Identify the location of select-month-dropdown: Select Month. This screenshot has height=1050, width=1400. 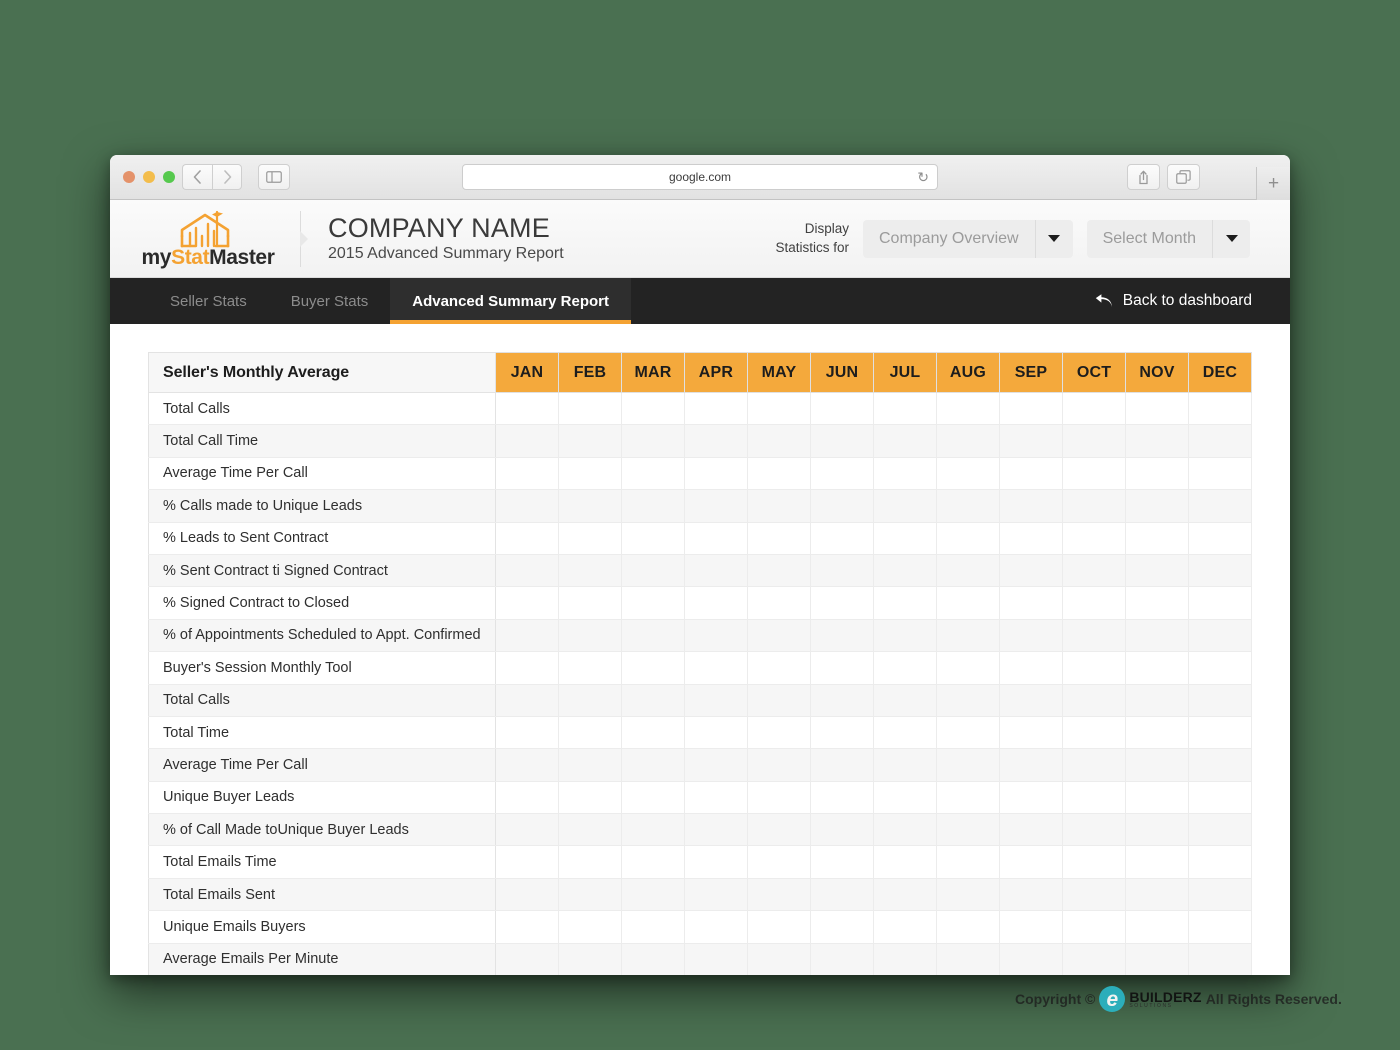
(1168, 238).